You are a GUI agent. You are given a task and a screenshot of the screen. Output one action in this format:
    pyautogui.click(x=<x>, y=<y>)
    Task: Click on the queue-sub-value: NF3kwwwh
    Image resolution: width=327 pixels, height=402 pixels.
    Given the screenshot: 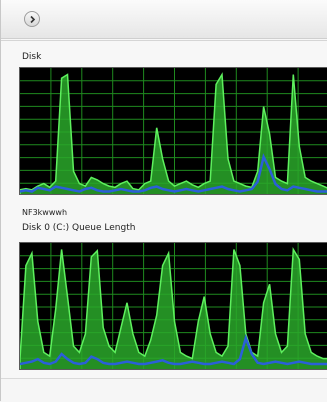 What is the action you would take?
    pyautogui.click(x=45, y=212)
    